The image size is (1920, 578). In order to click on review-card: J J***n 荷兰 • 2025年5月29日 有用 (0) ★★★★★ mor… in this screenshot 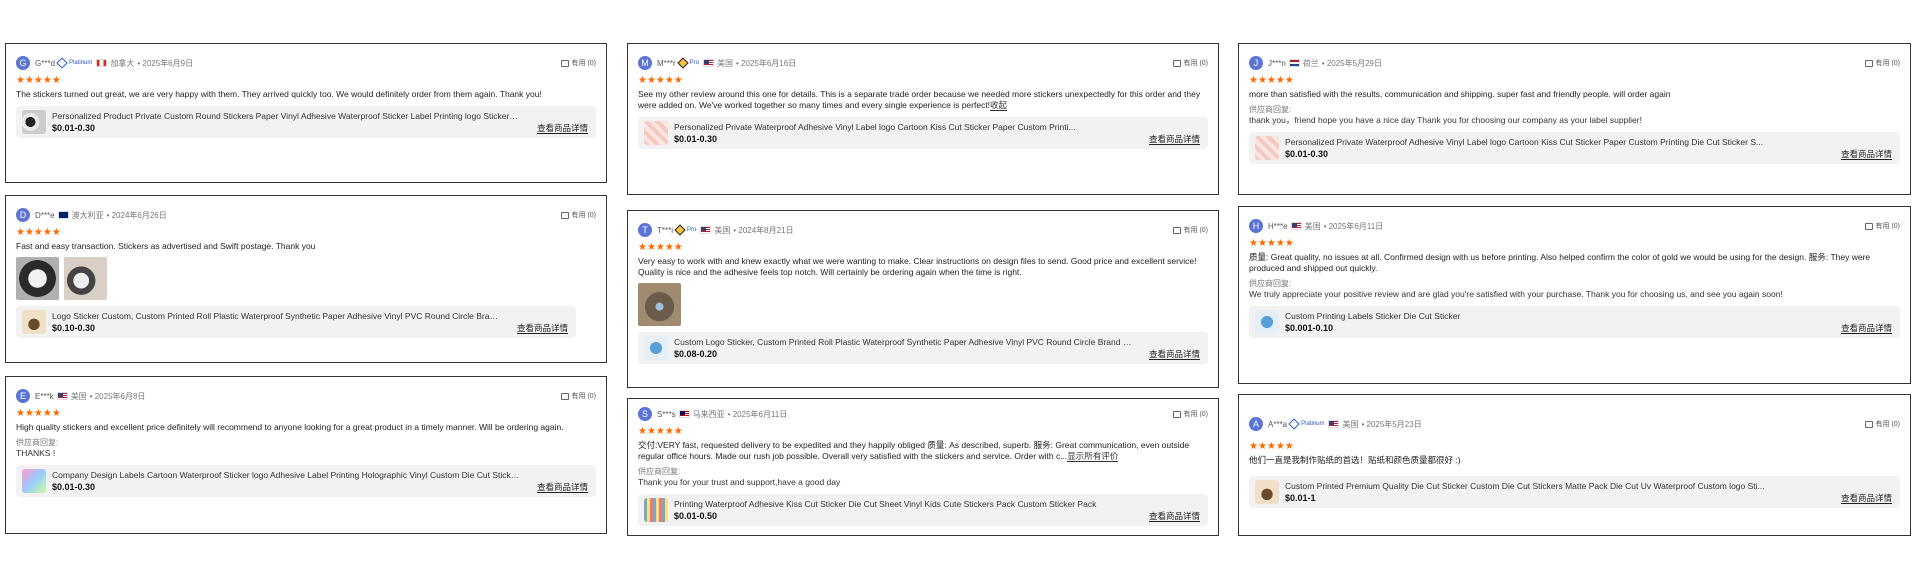, I will do `click(1574, 119)`.